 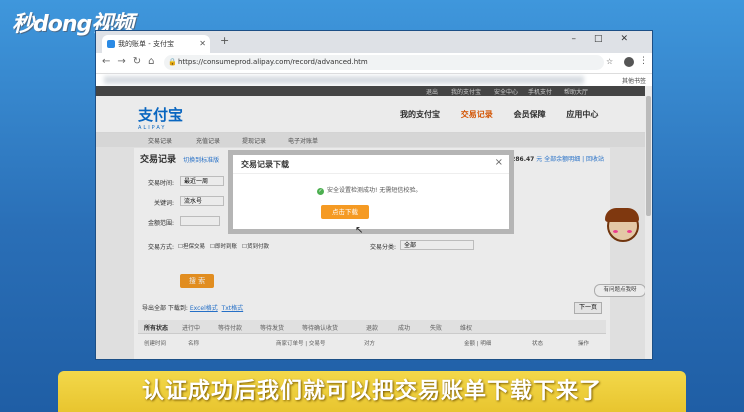 What do you see at coordinates (499, 162) in the screenshot?
I see `dialog-close-icon: ×` at bounding box center [499, 162].